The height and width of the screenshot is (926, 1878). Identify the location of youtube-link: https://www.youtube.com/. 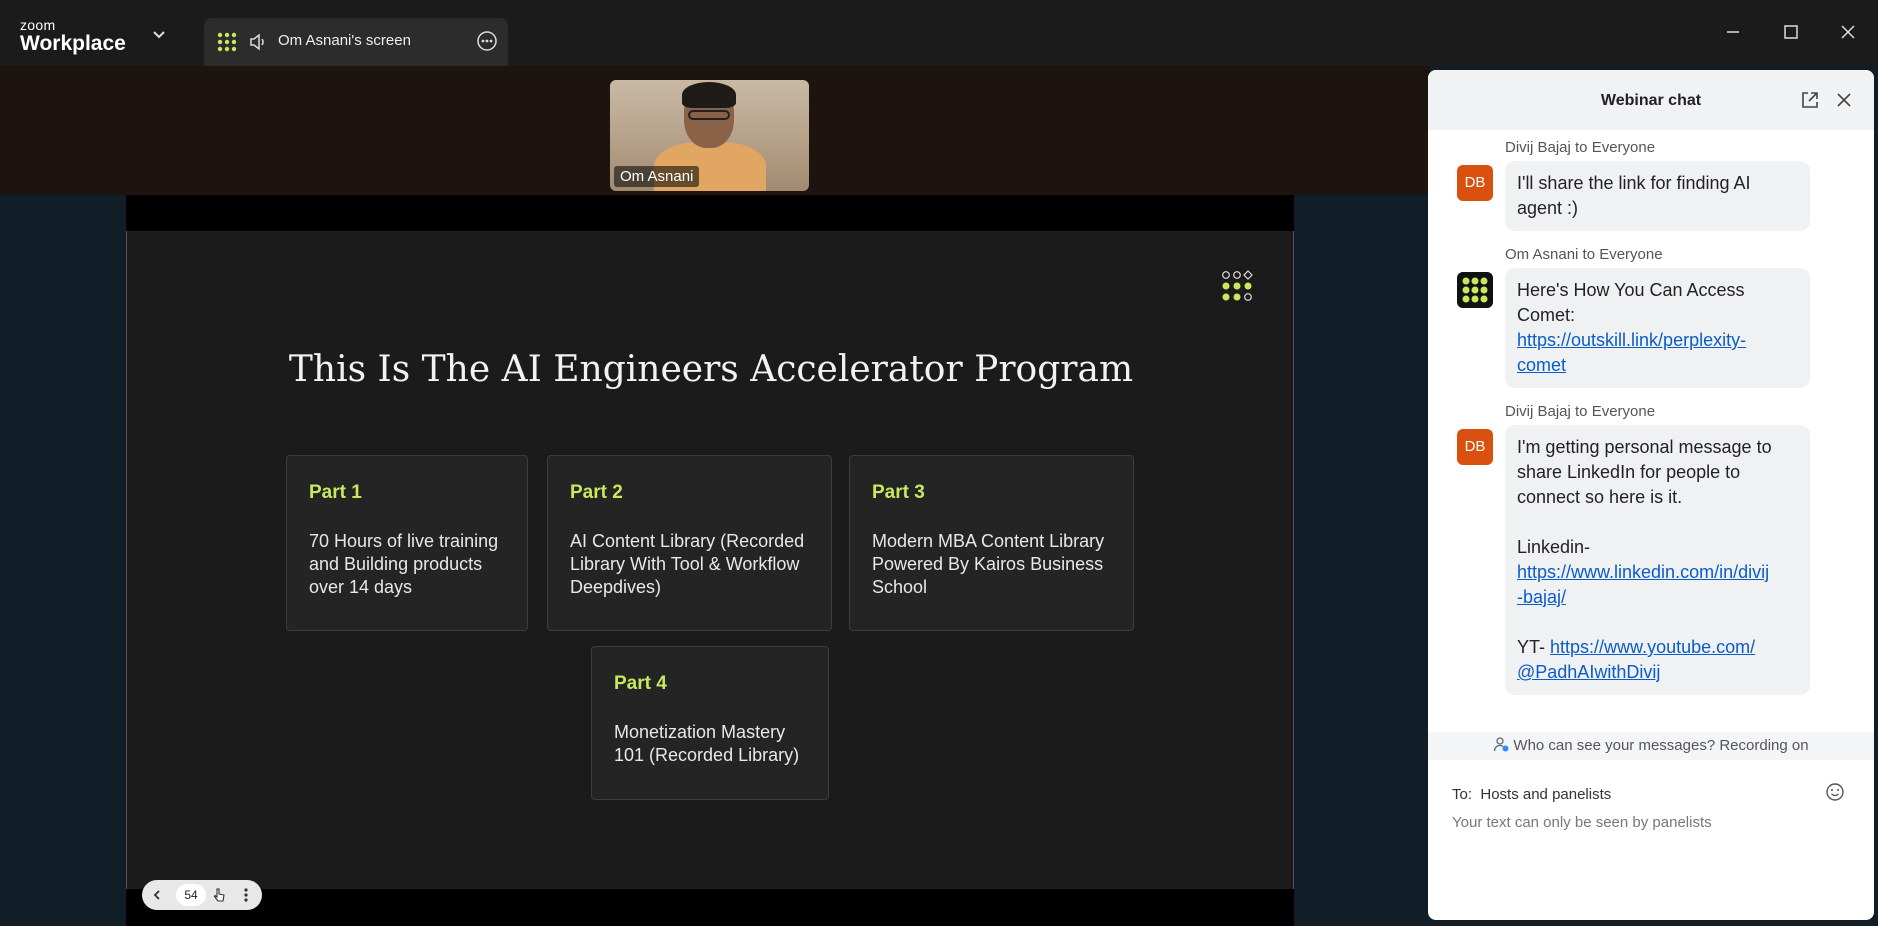
(1652, 647).